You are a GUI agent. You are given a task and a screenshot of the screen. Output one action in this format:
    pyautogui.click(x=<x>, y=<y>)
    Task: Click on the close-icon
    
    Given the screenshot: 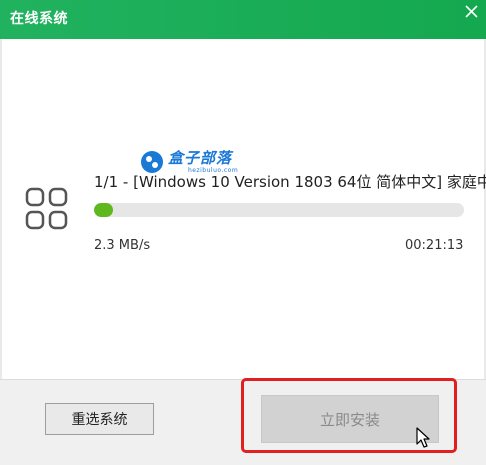 What is the action you would take?
    pyautogui.click(x=471, y=11)
    